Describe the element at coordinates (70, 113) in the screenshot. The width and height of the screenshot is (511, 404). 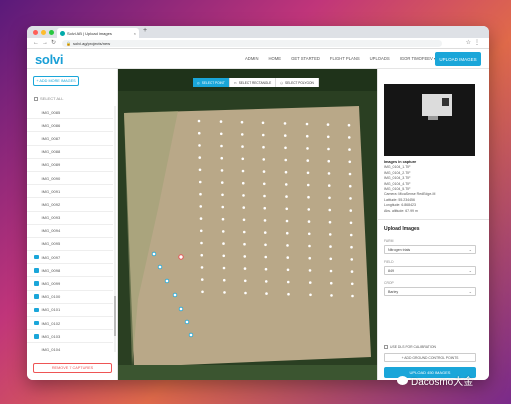
I see `image-list-item: IMG_0085` at that location.